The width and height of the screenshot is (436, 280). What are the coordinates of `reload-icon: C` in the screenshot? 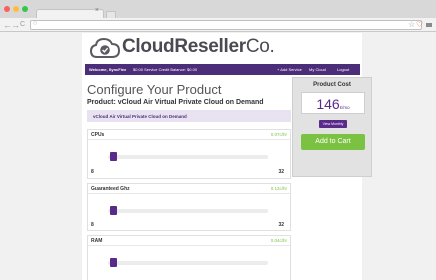 It's located at (22, 25).